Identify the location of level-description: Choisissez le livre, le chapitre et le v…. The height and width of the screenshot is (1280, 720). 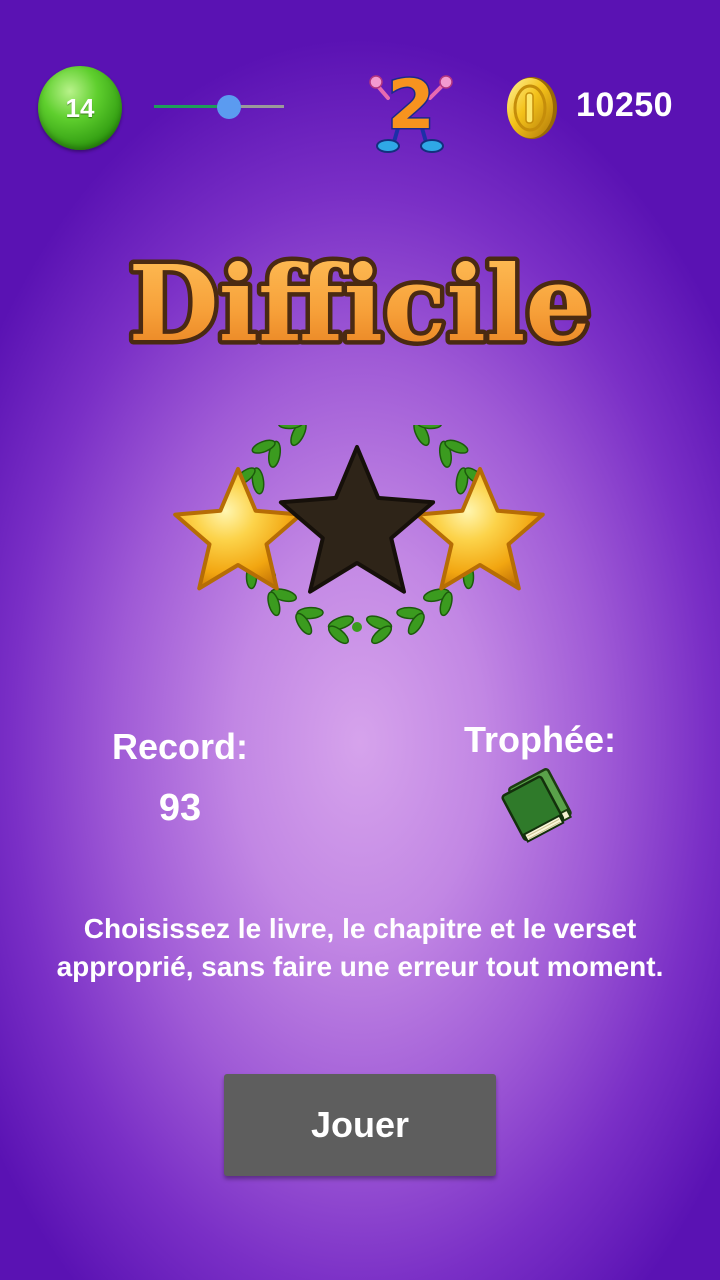
(360, 947).